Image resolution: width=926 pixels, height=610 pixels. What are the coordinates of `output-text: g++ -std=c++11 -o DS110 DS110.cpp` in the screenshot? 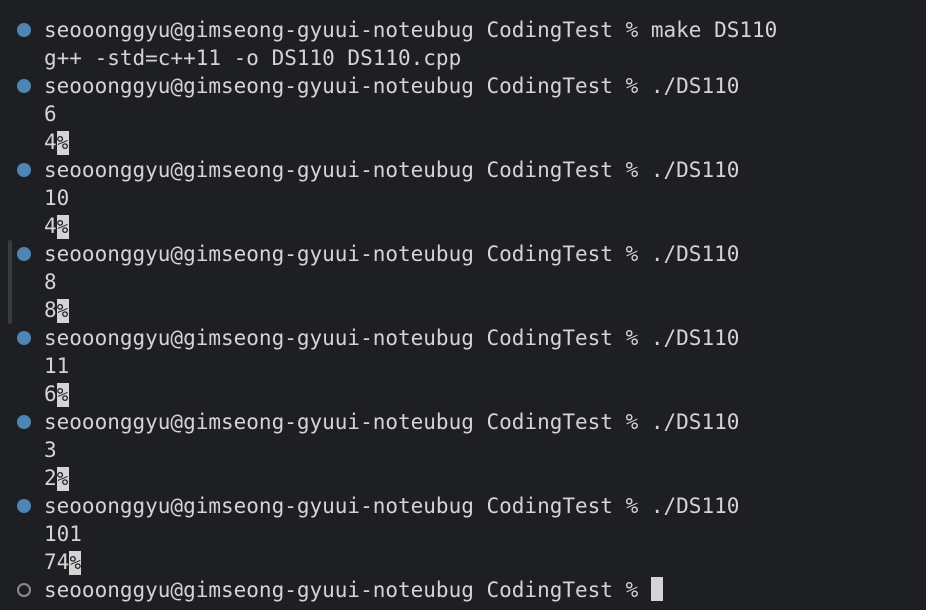 It's located at (252, 58).